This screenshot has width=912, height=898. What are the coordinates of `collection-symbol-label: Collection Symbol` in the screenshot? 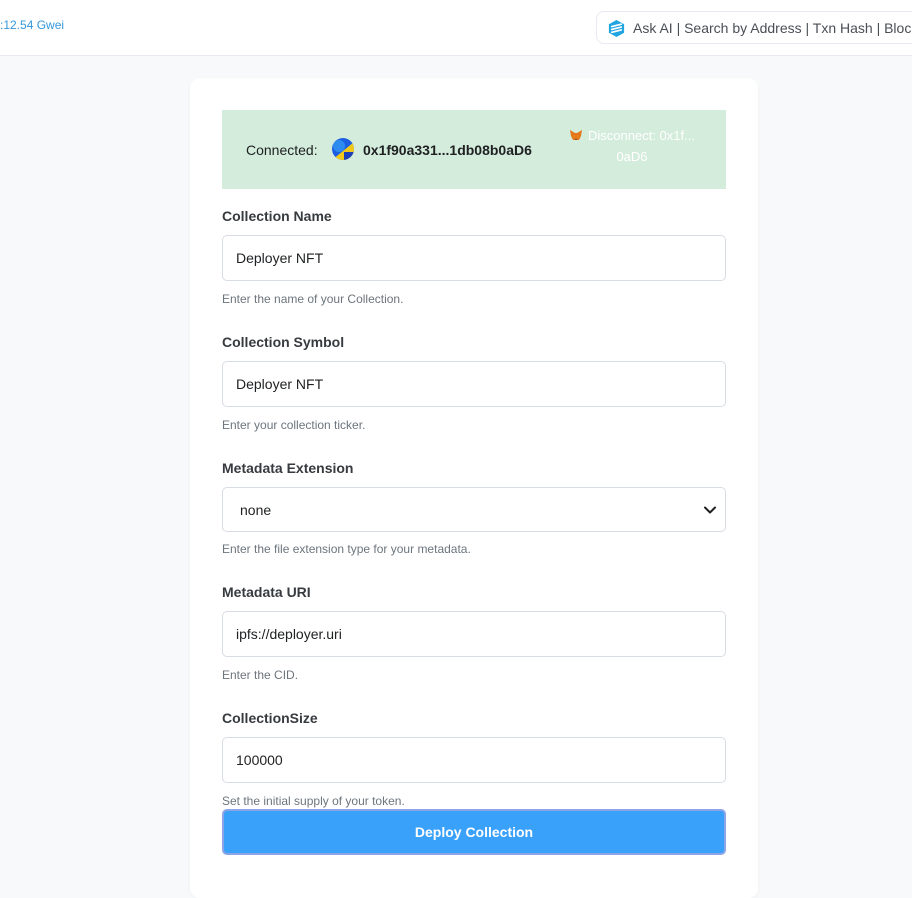 It's located at (283, 342).